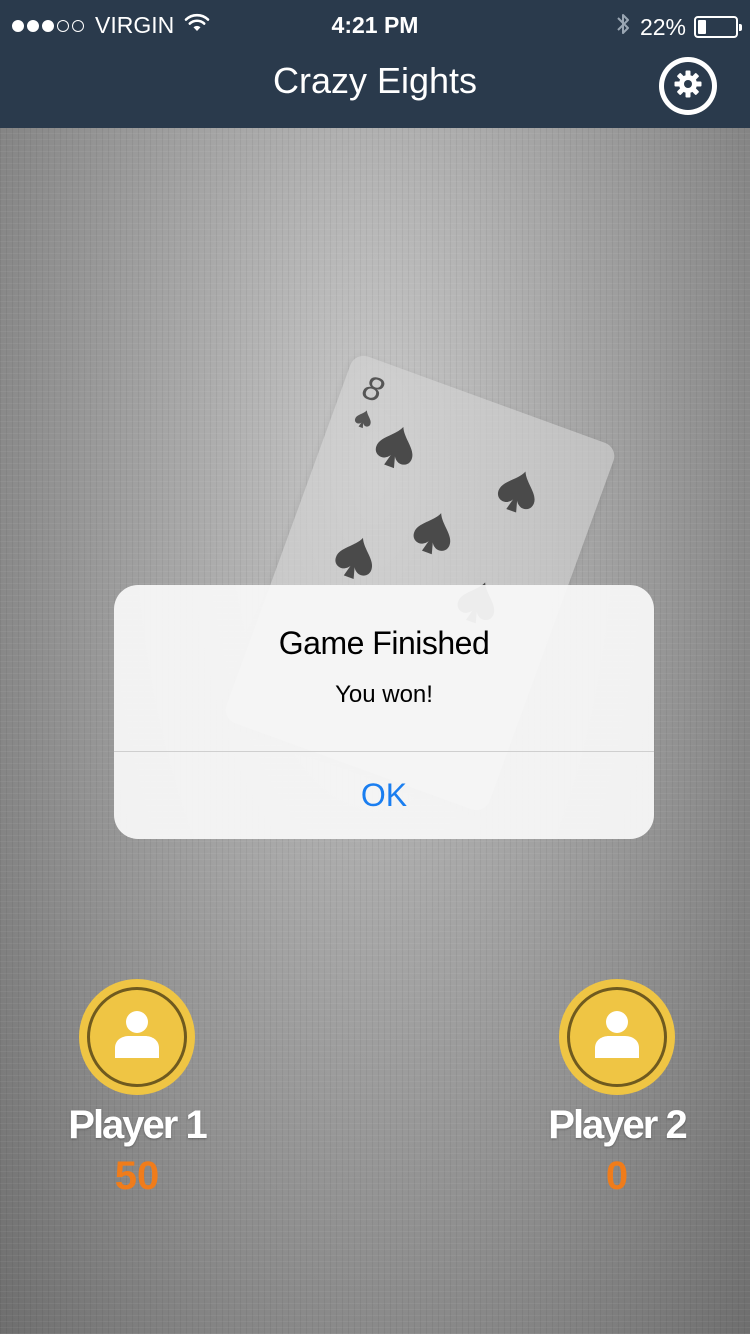 The height and width of the screenshot is (1334, 750). Describe the element at coordinates (384, 712) in the screenshot. I see `game-finished-alert: Game Finished You won! OK` at that location.